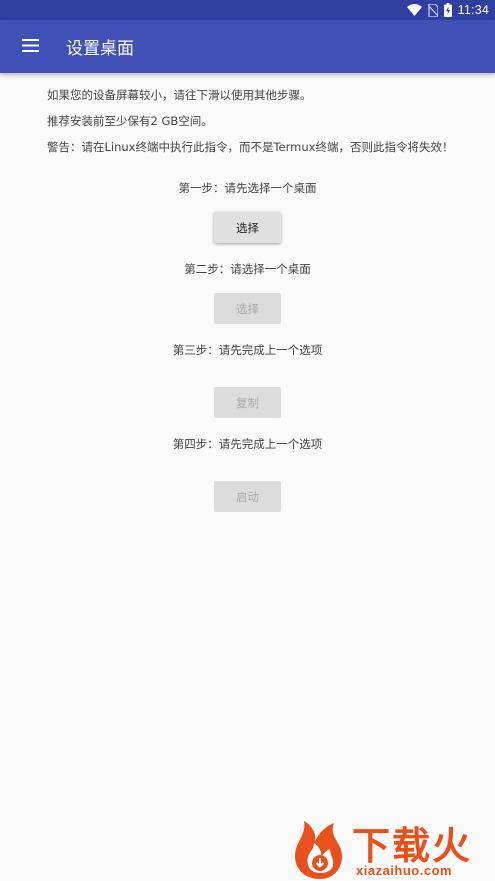 The image size is (495, 881). What do you see at coordinates (247, 10) in the screenshot?
I see `status-bar: 11:34` at bounding box center [247, 10].